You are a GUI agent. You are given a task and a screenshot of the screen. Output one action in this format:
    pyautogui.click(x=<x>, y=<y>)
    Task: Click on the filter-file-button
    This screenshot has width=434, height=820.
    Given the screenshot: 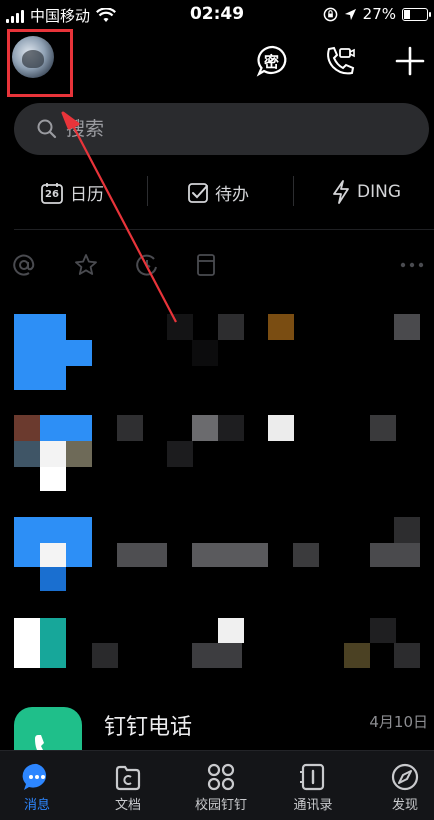 What is the action you would take?
    pyautogui.click(x=206, y=265)
    